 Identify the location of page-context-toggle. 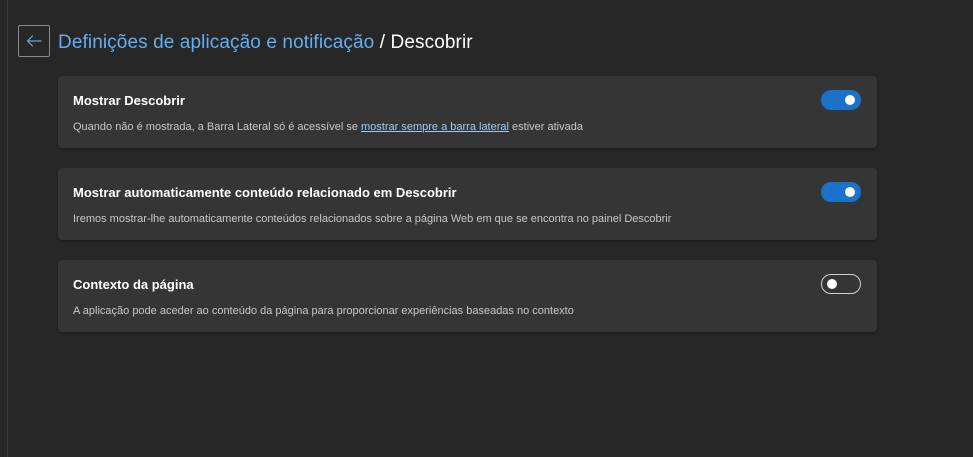
(841, 284).